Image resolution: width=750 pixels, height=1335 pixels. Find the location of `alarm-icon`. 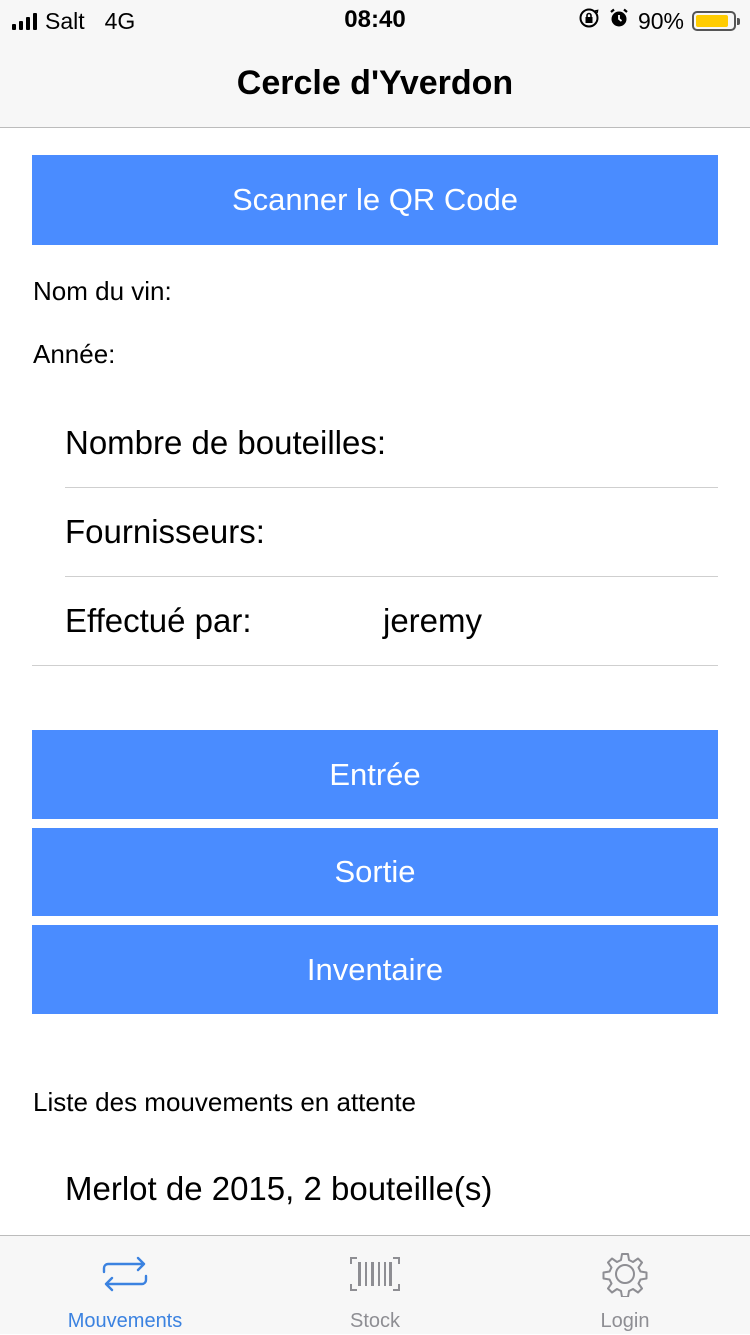

alarm-icon is located at coordinates (619, 21).